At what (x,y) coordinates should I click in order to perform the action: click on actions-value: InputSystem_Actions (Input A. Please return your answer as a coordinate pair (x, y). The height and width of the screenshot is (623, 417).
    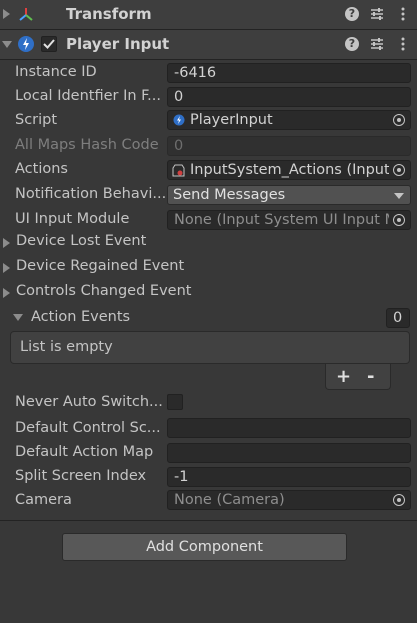
    Looking at the image, I should click on (297, 170).